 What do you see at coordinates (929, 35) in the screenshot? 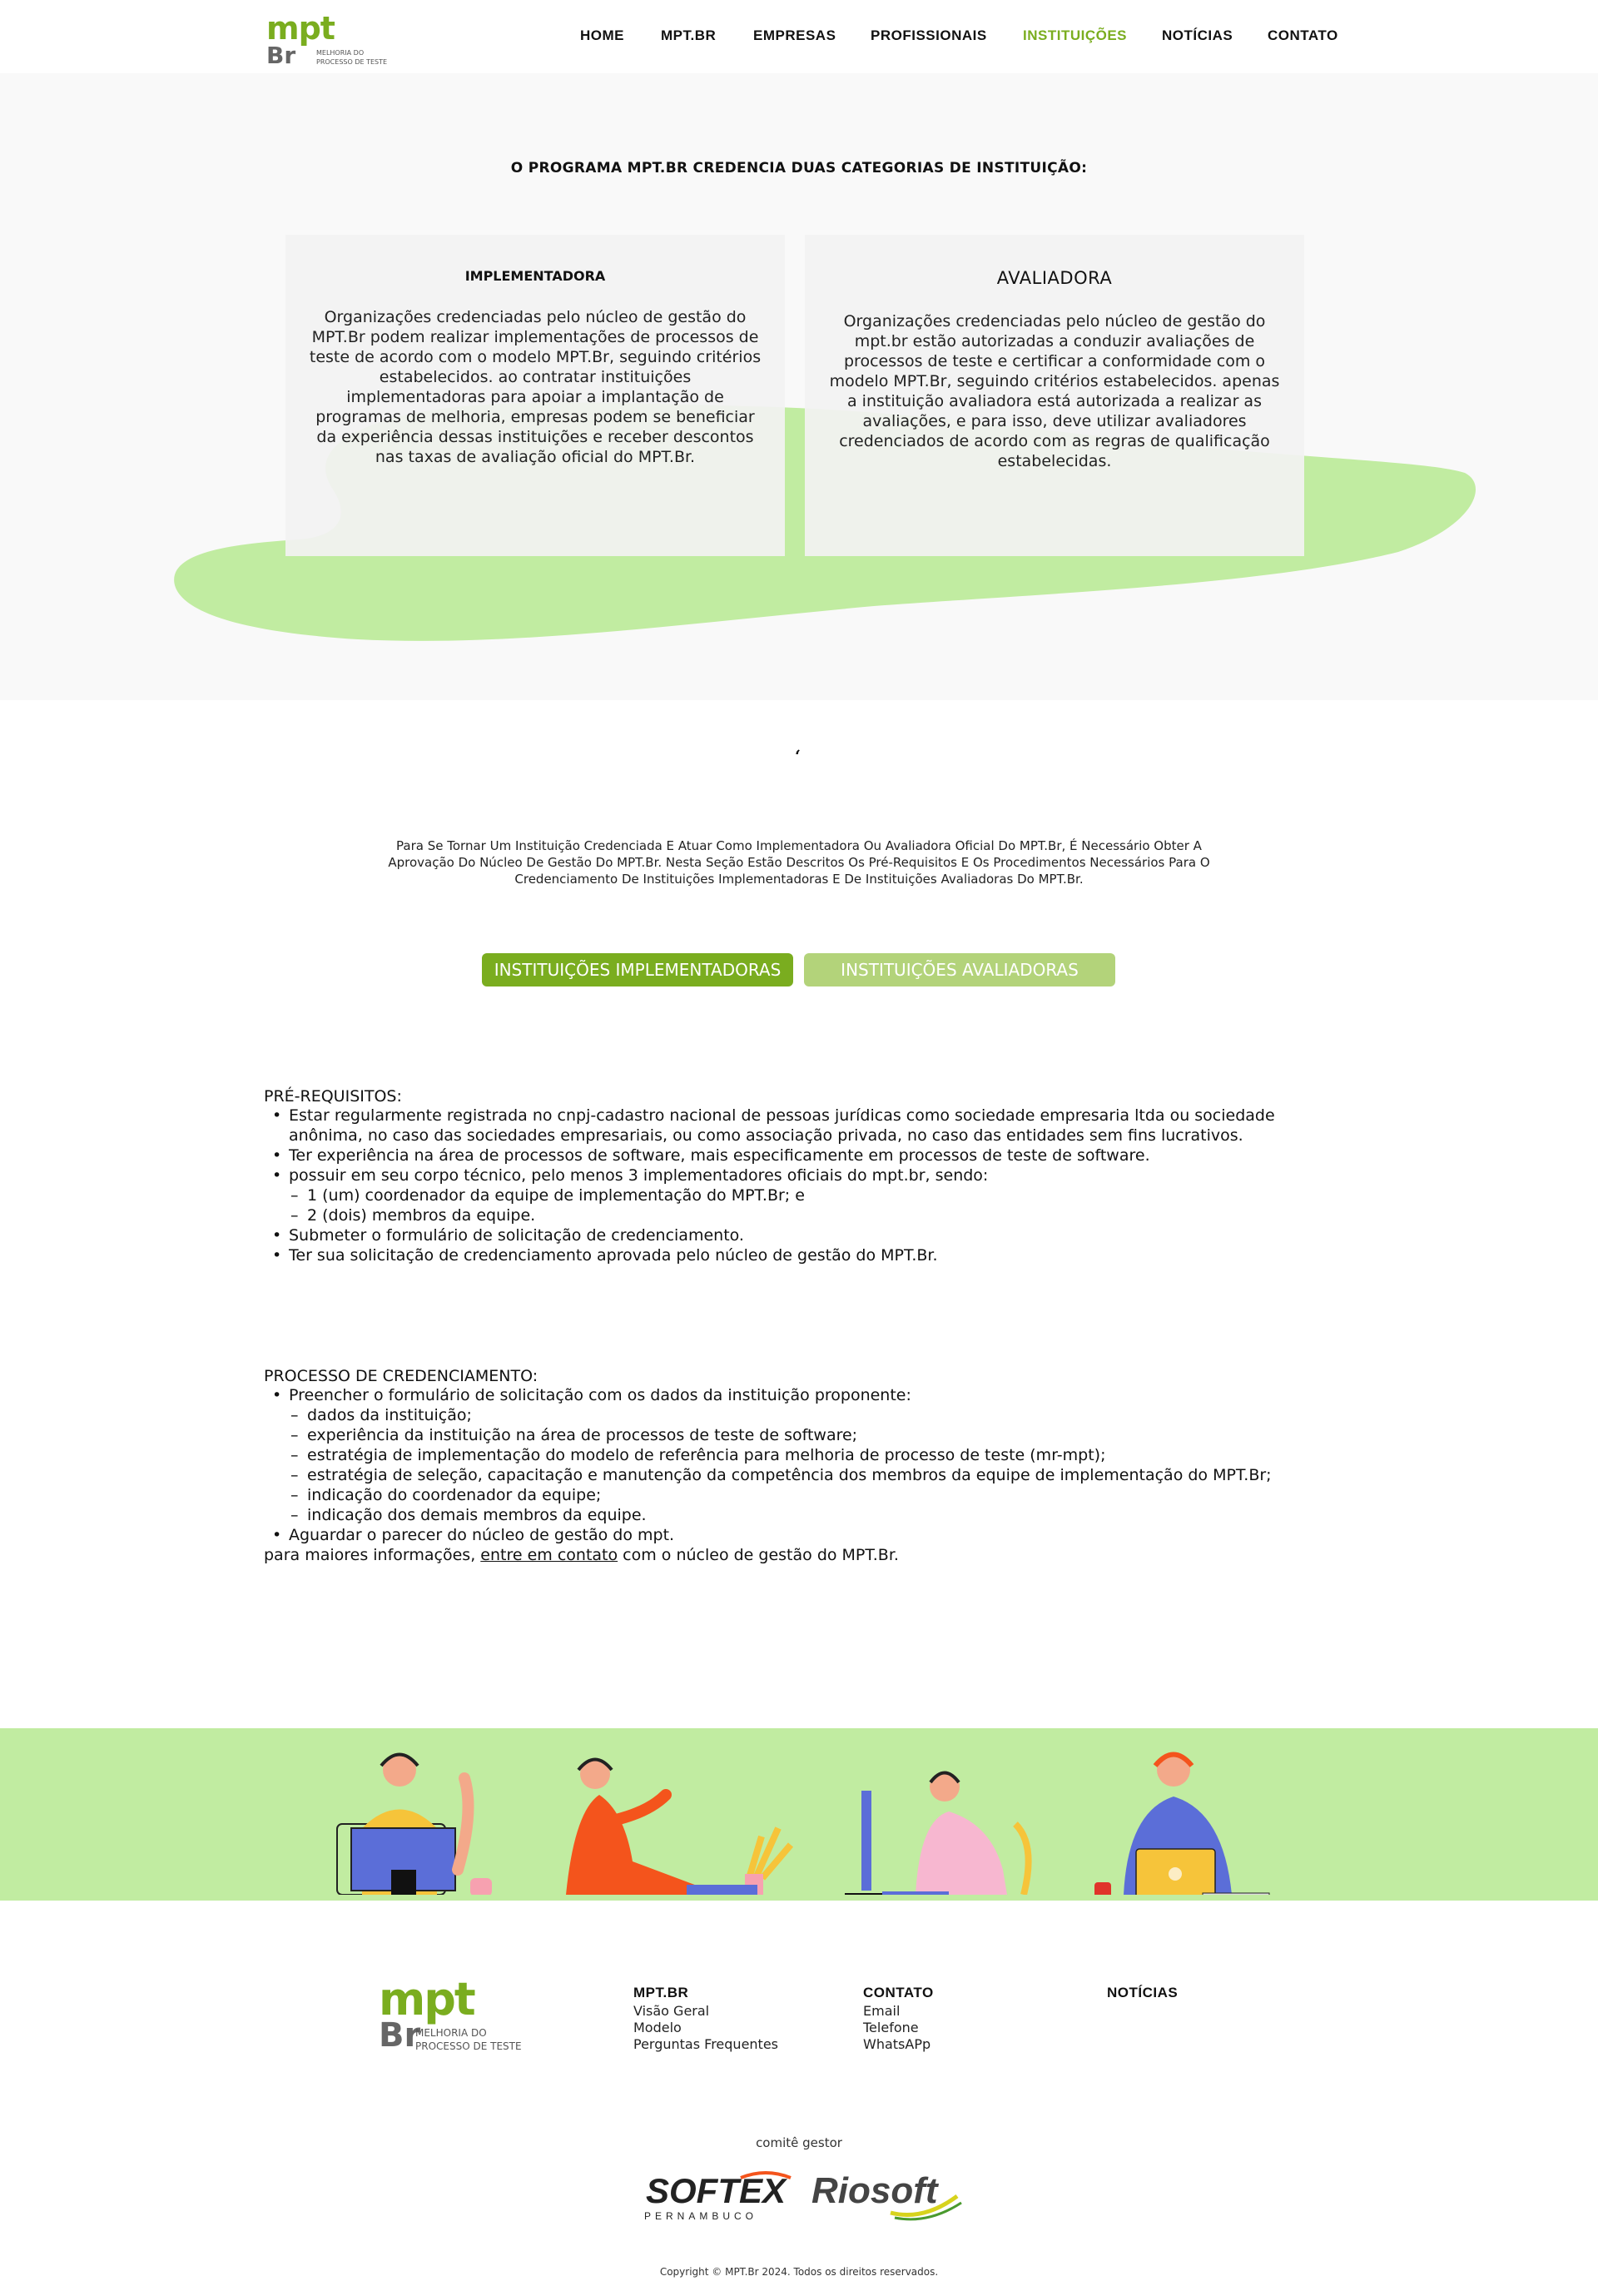
I see `nav-profissionais: PROFISSIONAIS` at bounding box center [929, 35].